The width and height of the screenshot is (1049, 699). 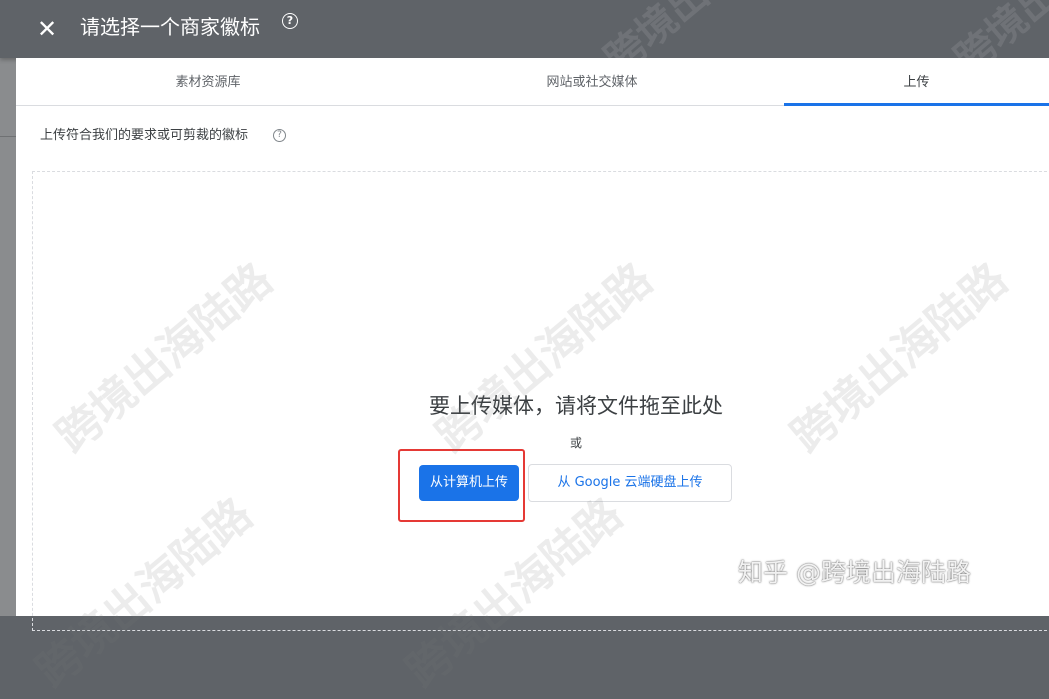 I want to click on close-icon: ✕, so click(x=47, y=29).